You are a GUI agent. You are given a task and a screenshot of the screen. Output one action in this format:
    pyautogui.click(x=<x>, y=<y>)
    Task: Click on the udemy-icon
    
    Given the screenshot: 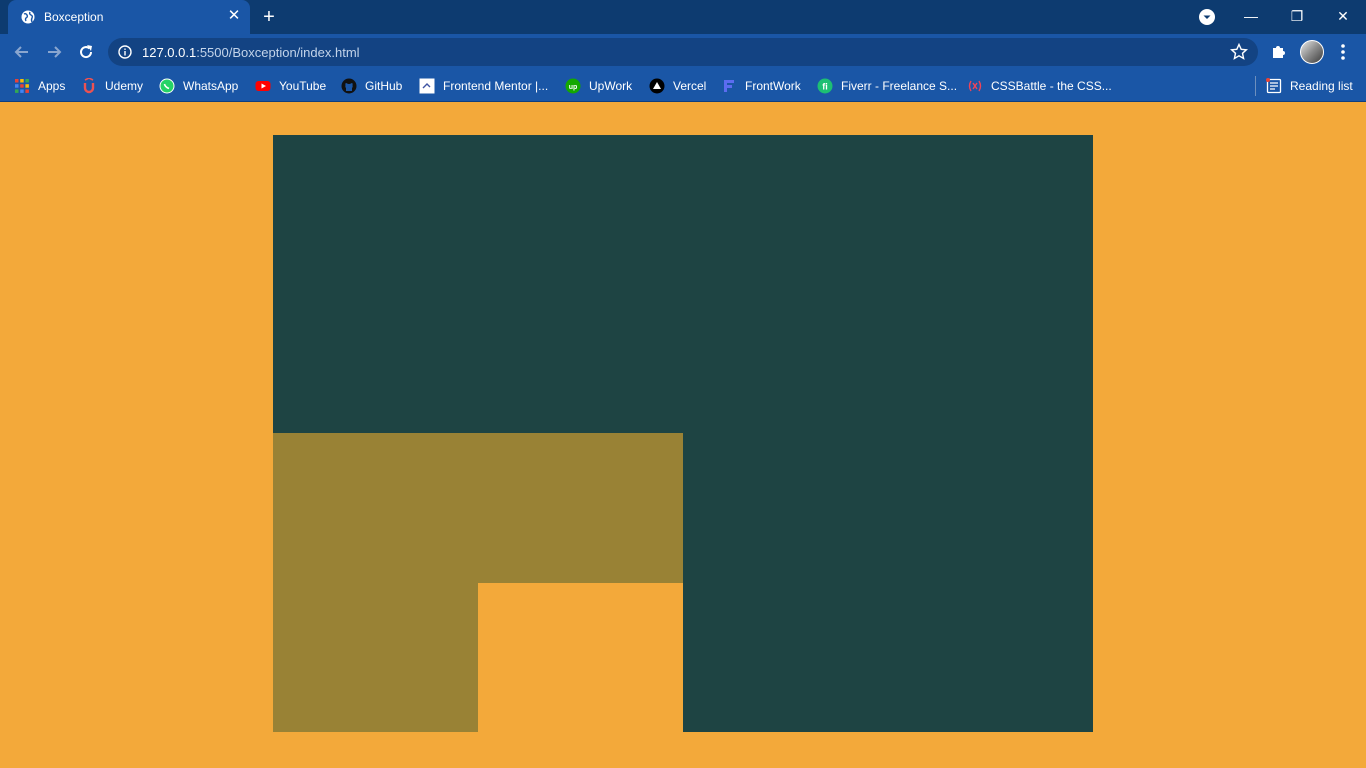 What is the action you would take?
    pyautogui.click(x=89, y=86)
    